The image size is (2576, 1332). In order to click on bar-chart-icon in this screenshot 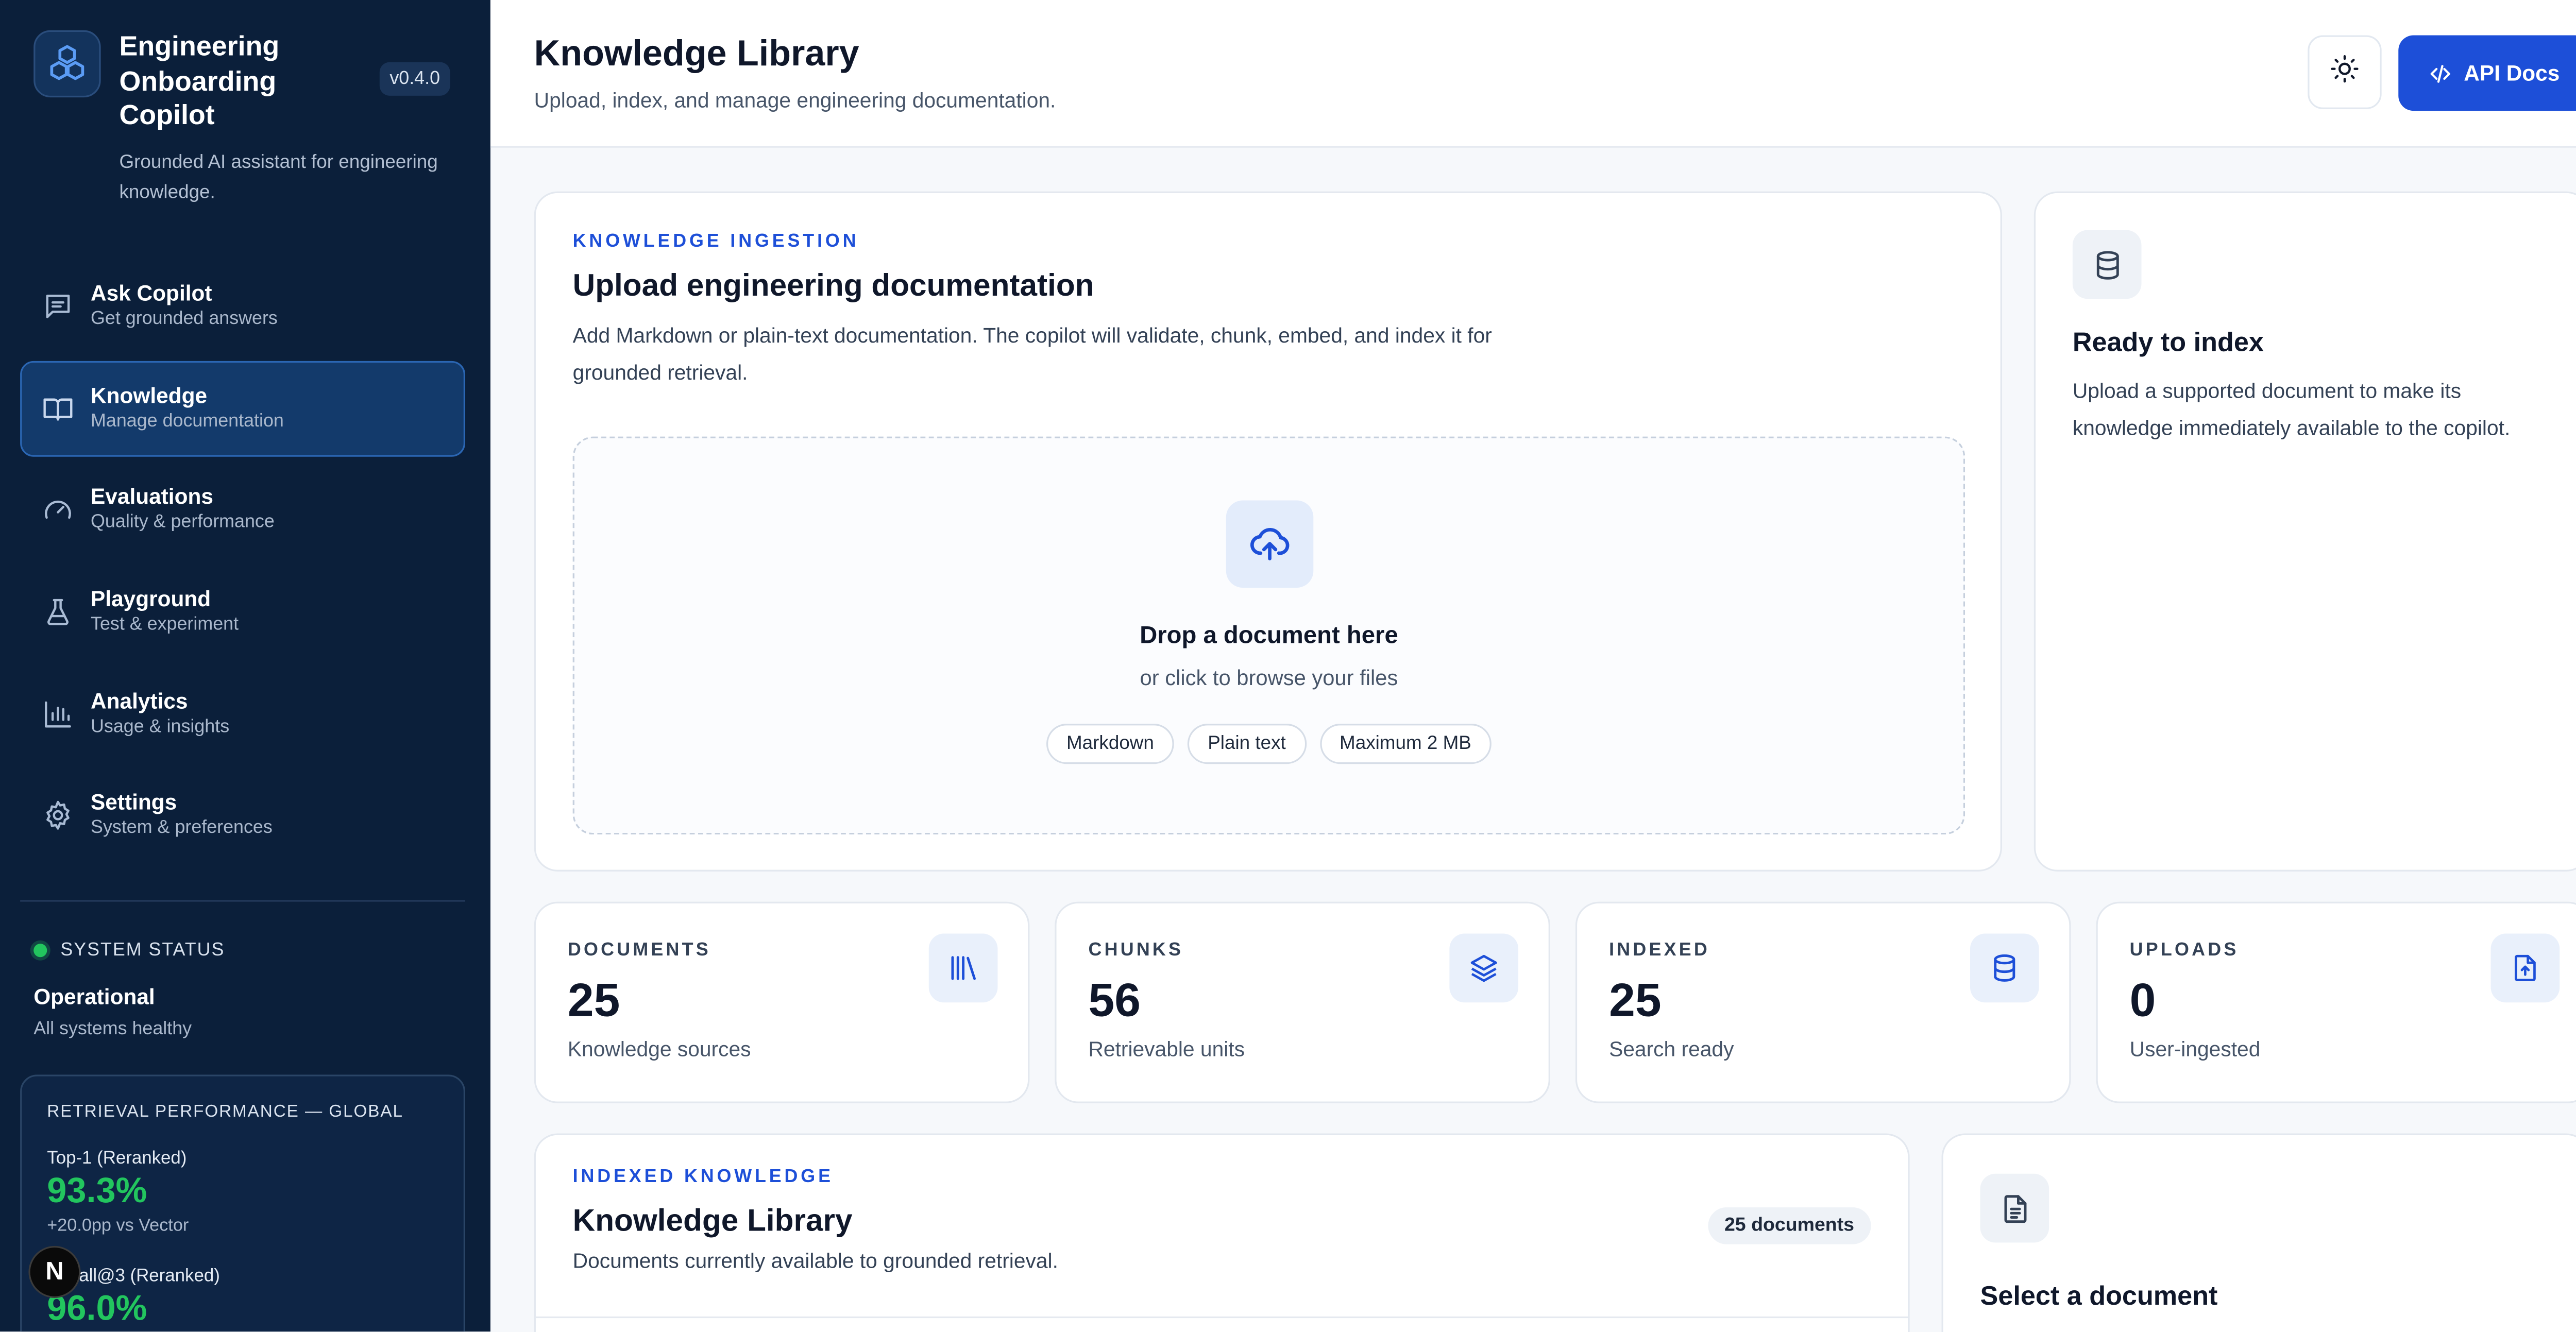, I will do `click(57, 714)`.